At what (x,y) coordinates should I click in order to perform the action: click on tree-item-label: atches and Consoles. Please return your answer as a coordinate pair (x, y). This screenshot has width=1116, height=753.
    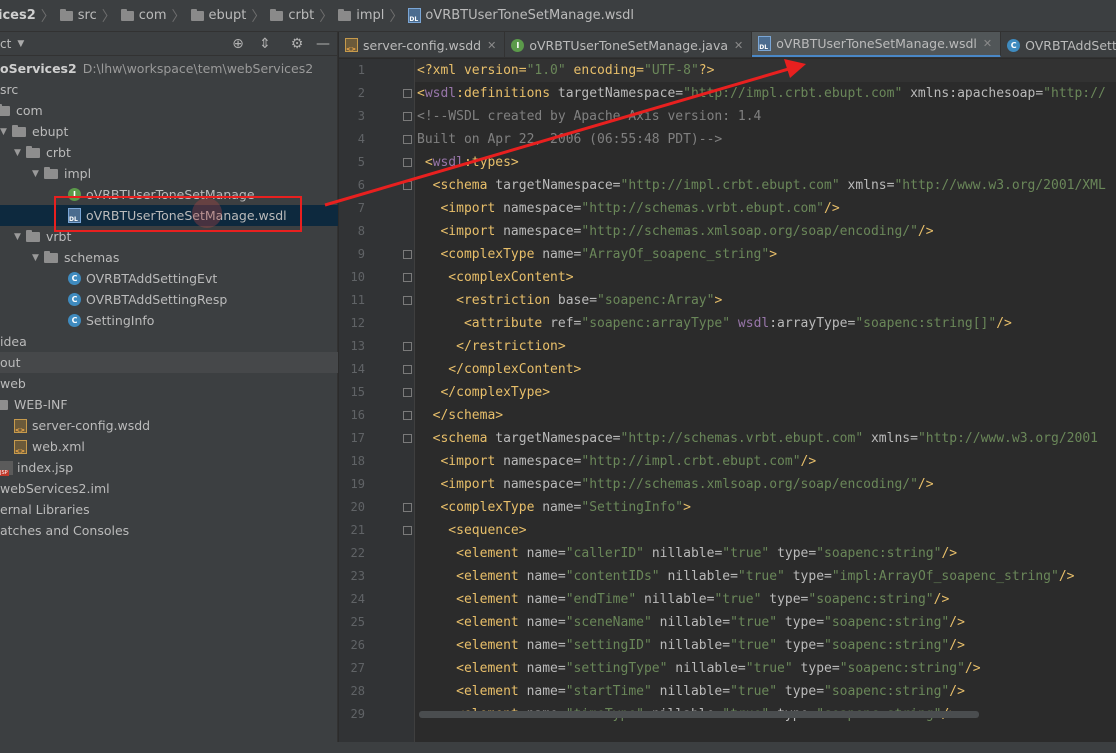
    Looking at the image, I should click on (65, 530).